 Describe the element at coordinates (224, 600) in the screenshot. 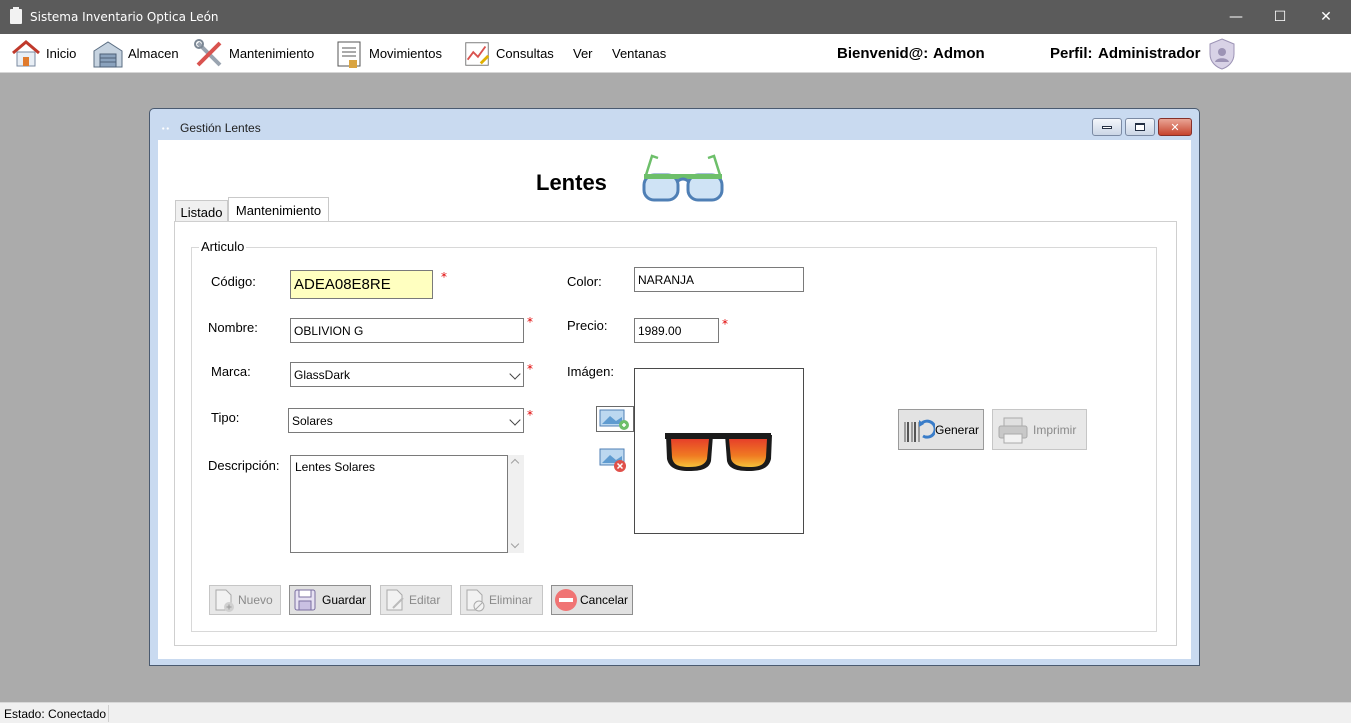

I see `new-document-icon` at that location.